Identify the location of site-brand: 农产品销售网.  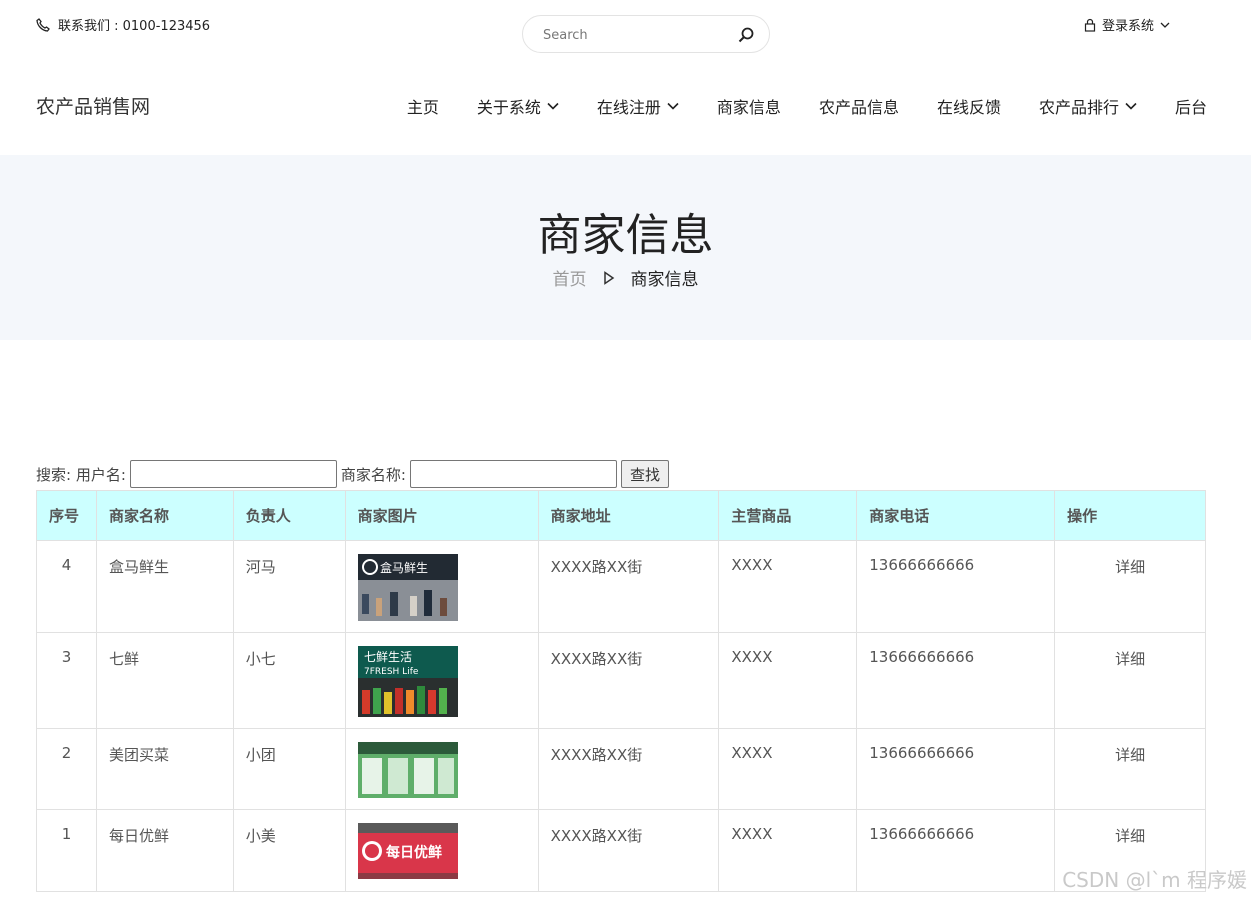
(93, 105).